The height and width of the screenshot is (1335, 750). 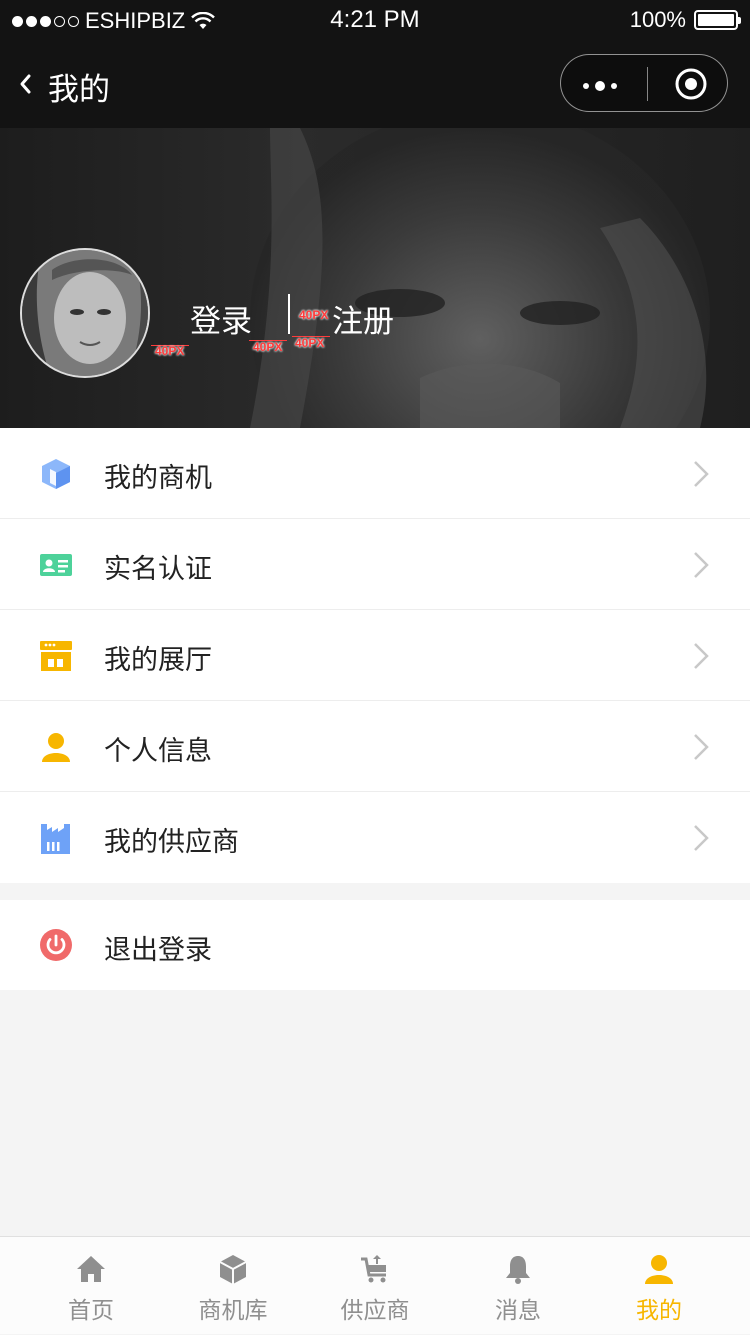 What do you see at coordinates (91, 1269) in the screenshot?
I see `home-icon` at bounding box center [91, 1269].